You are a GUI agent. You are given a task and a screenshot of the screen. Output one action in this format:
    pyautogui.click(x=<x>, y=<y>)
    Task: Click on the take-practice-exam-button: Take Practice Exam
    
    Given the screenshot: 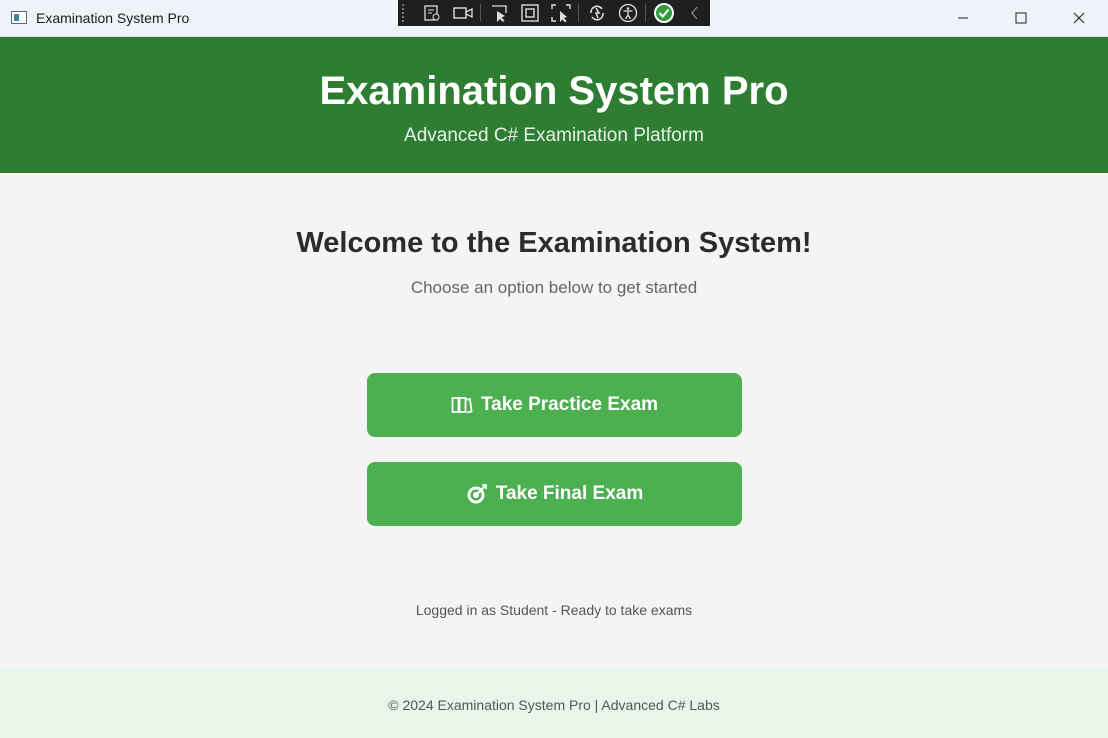 What is the action you would take?
    pyautogui.click(x=554, y=405)
    